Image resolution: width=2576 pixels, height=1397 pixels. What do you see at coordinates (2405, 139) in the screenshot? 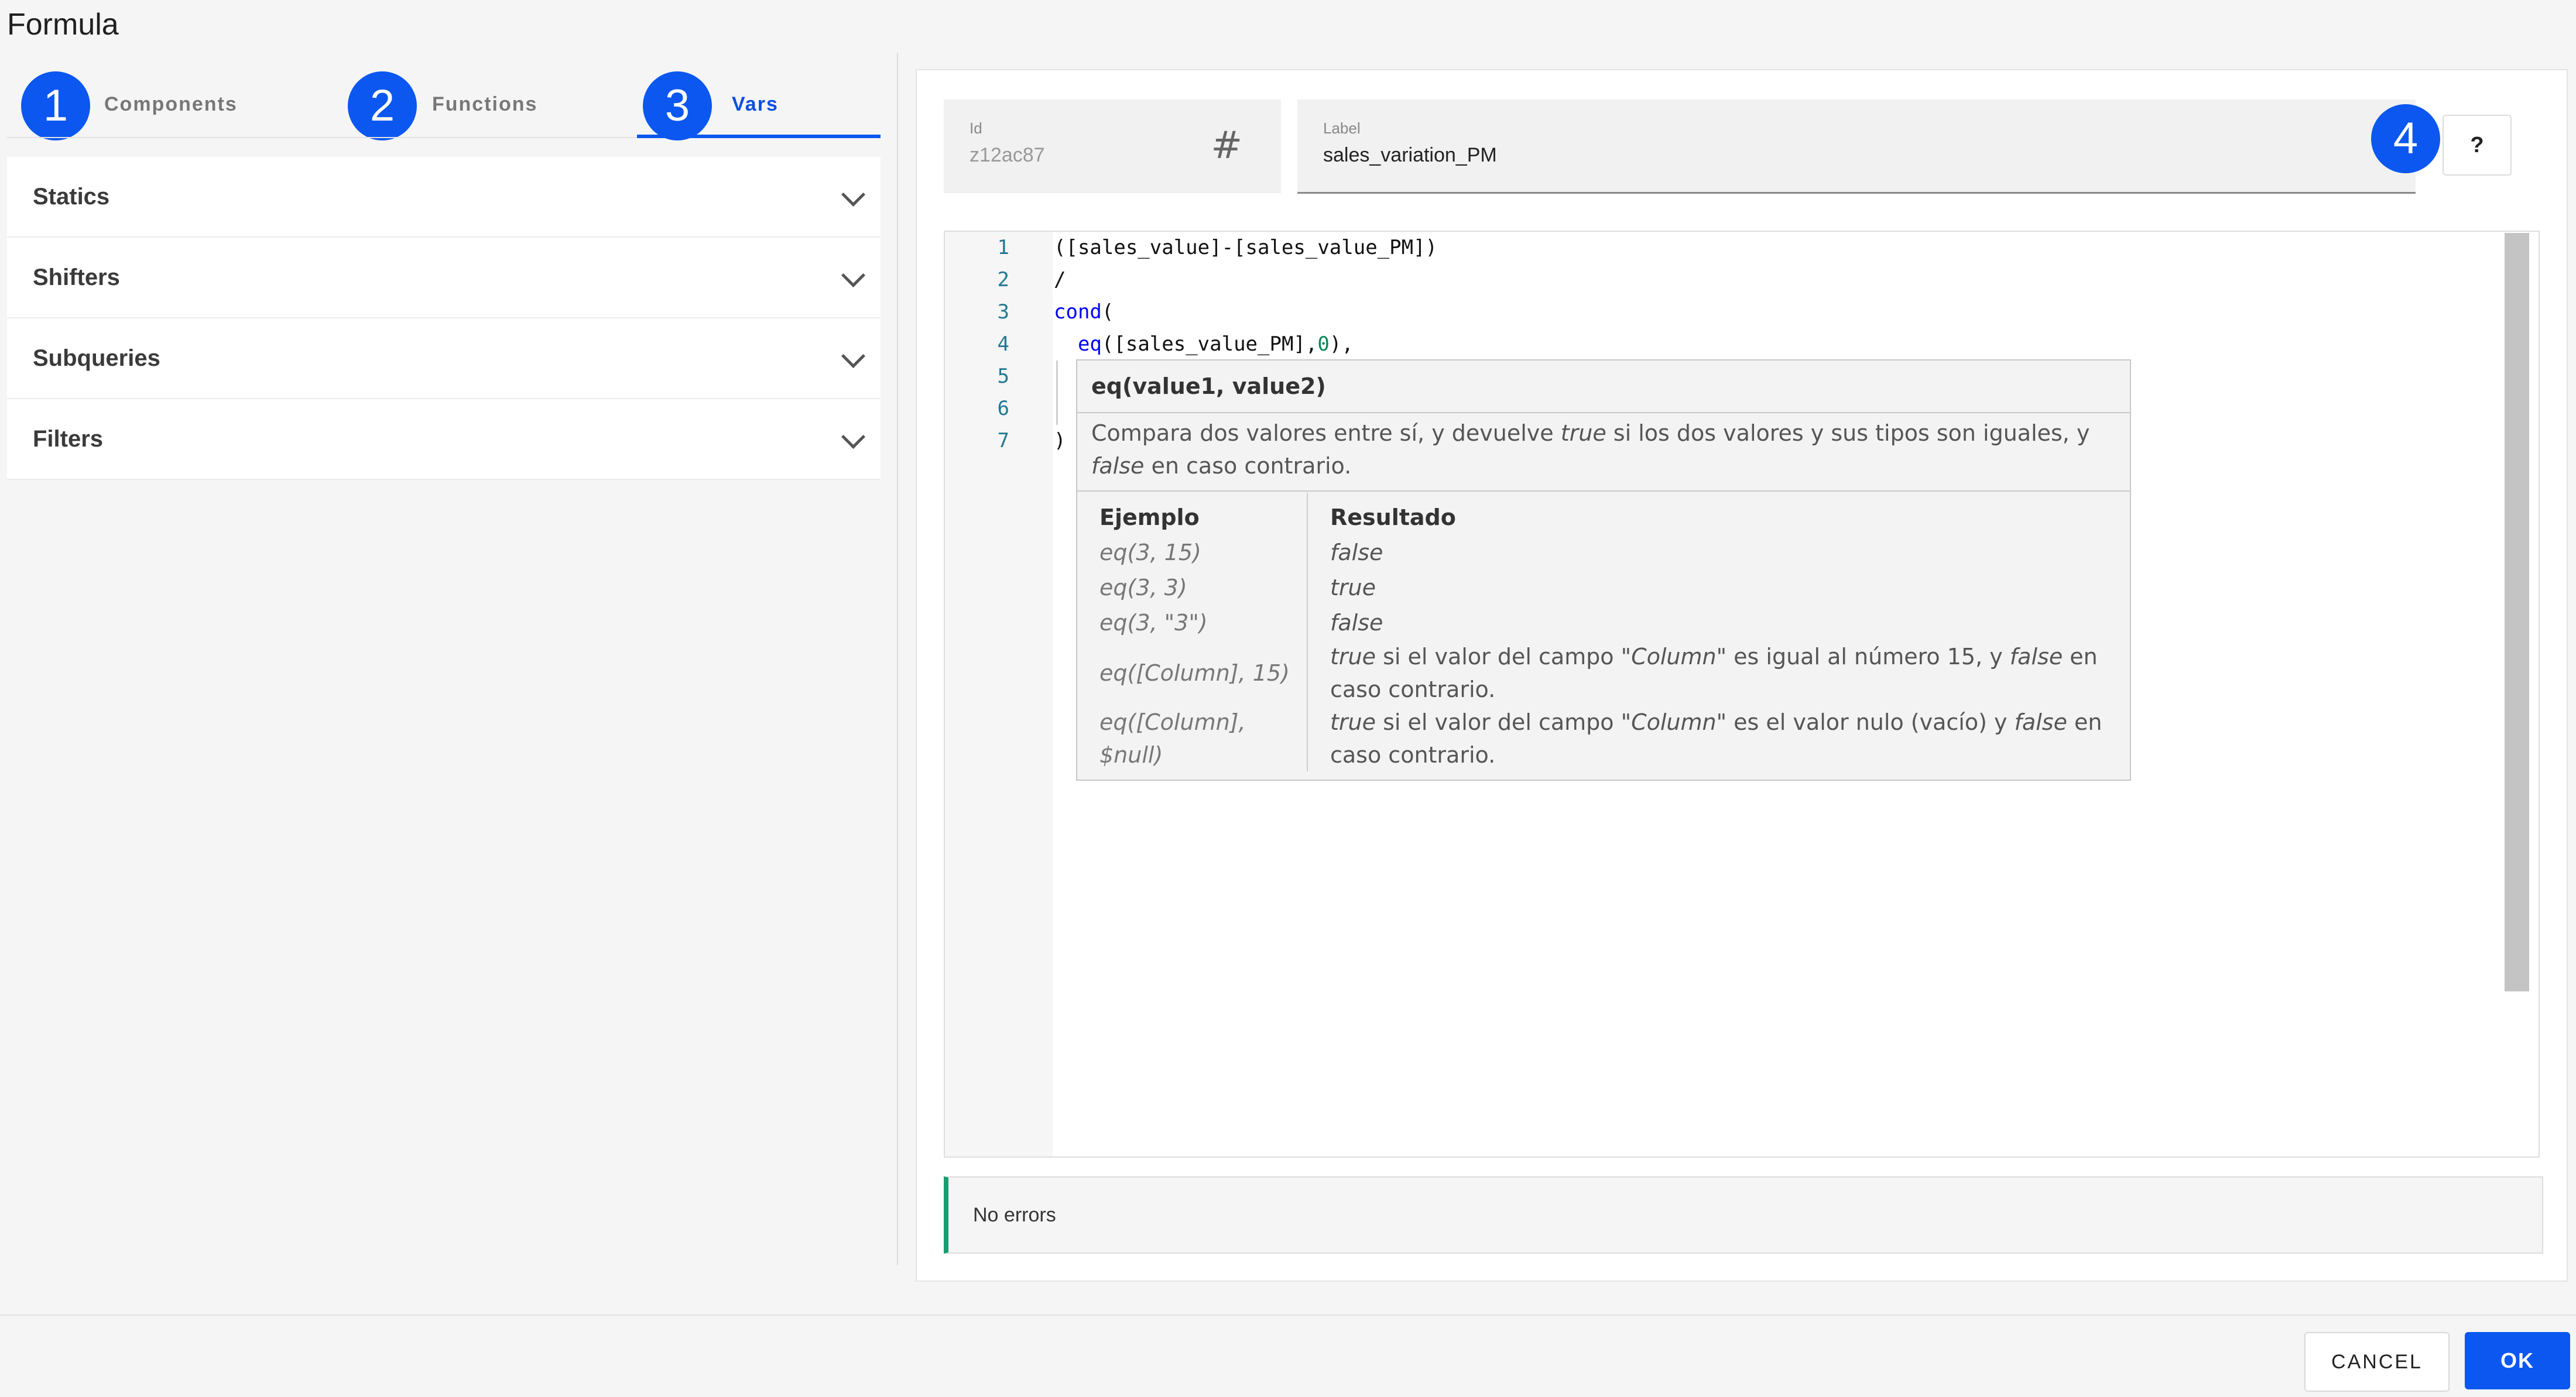
I see `step-badge-4: 4` at bounding box center [2405, 139].